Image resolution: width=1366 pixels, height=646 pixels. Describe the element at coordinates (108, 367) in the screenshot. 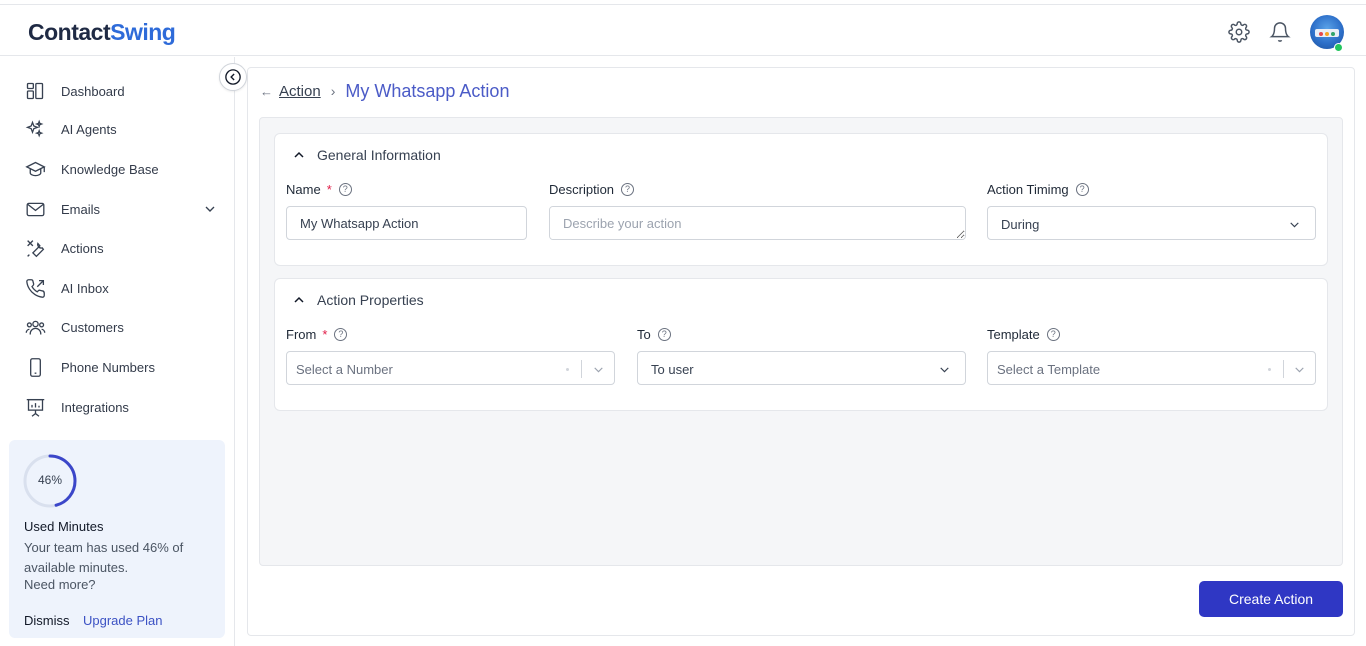

I see `sidebar-item-label: Phone Numbers` at that location.